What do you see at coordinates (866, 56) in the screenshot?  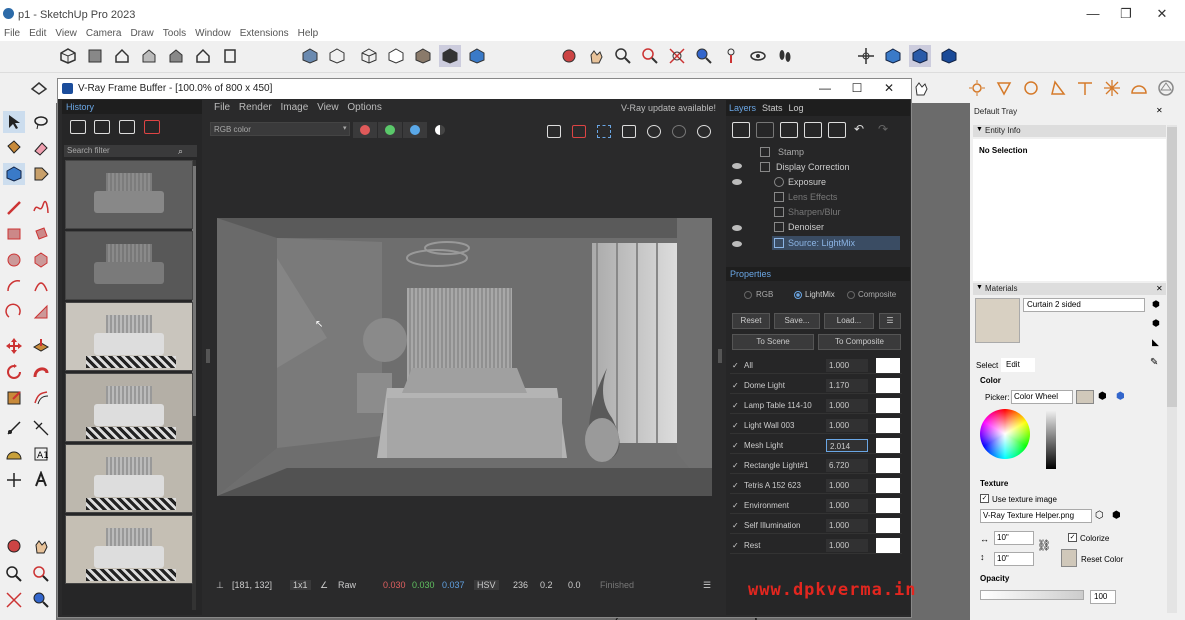 I see `move-arrows-icon` at bounding box center [866, 56].